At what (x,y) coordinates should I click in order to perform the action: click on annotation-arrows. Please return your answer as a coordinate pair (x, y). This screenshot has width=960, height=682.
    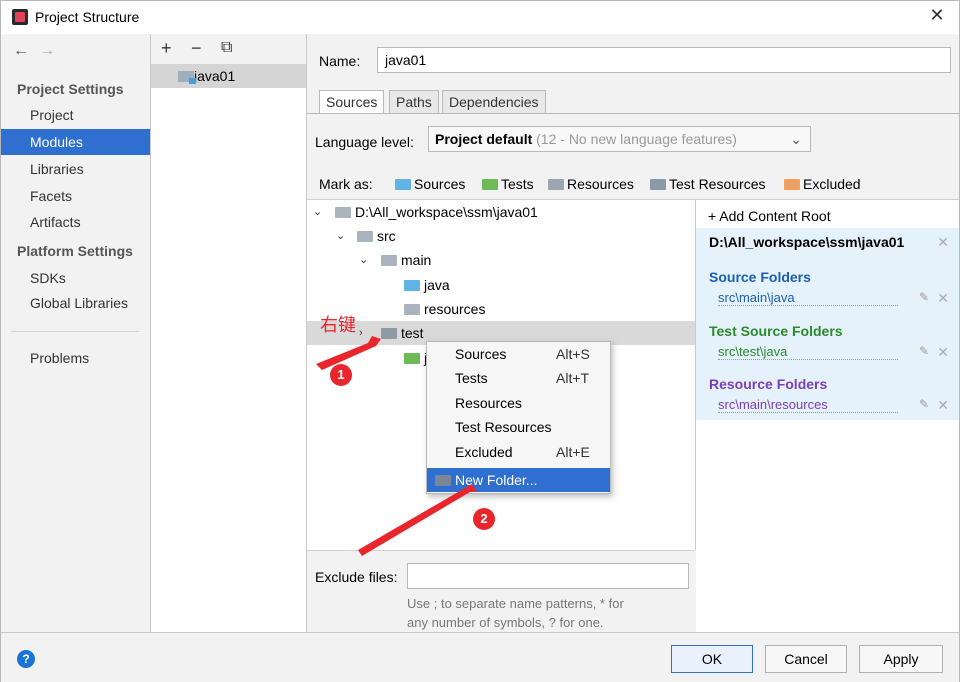
    Looking at the image, I should click on (396, 446).